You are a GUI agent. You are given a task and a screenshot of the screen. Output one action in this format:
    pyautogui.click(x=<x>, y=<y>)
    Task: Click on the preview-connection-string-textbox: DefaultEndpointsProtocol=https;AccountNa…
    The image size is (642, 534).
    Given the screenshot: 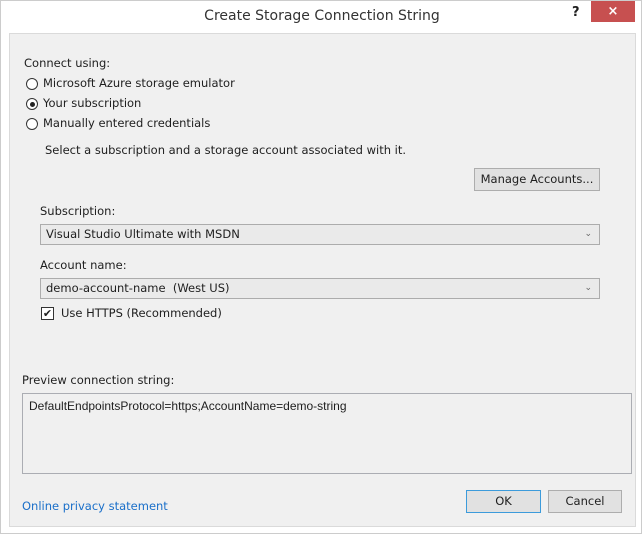 What is the action you would take?
    pyautogui.click(x=327, y=433)
    